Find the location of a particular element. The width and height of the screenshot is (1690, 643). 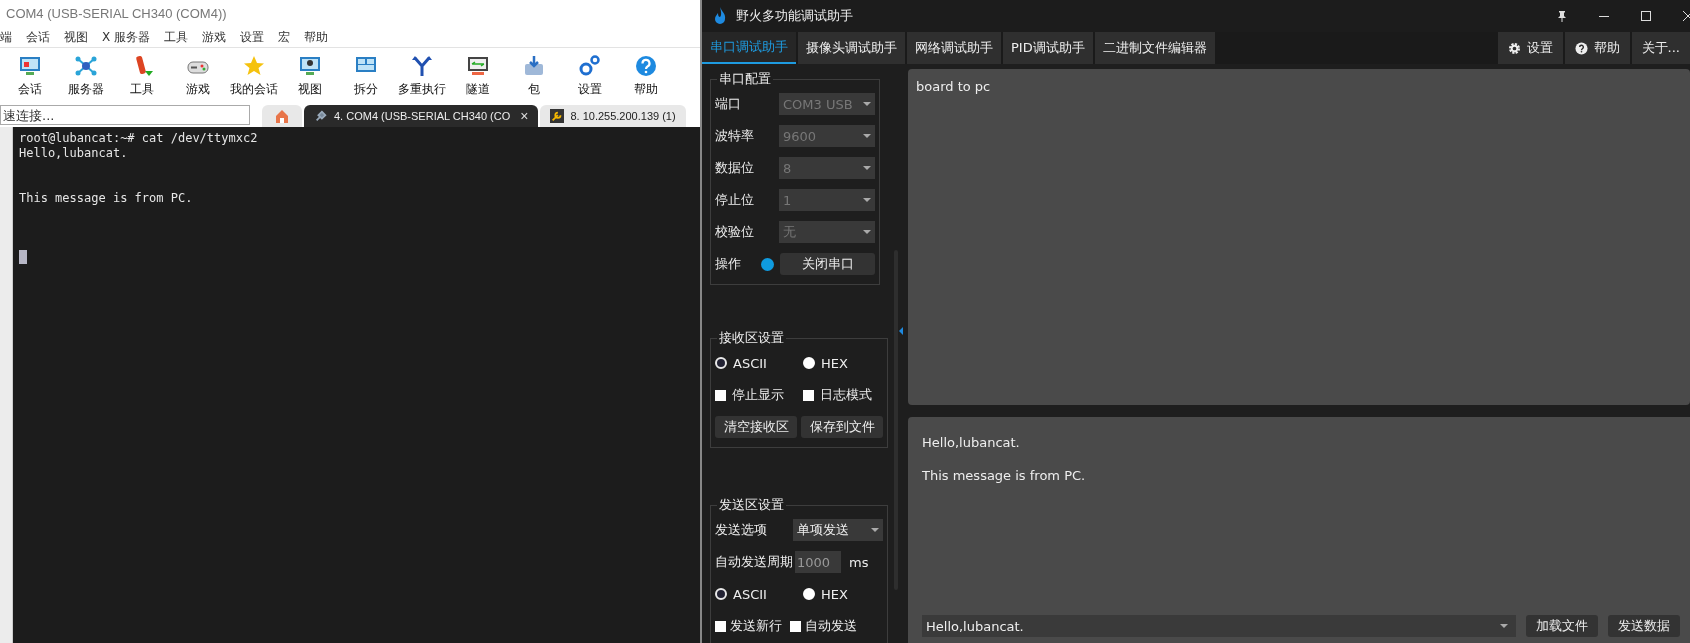

toolbar-button: 服务器 is located at coordinates (86, 75).